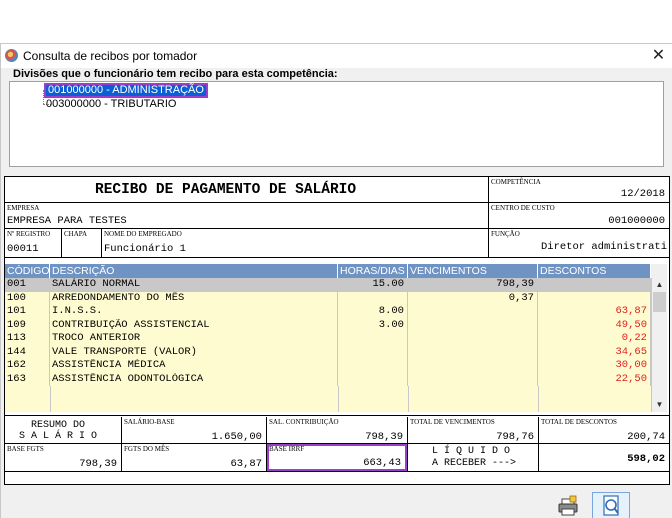  I want to click on cell-descricao: CONTRIBUIÇÃO ASSISTENCIAL, so click(194, 325).